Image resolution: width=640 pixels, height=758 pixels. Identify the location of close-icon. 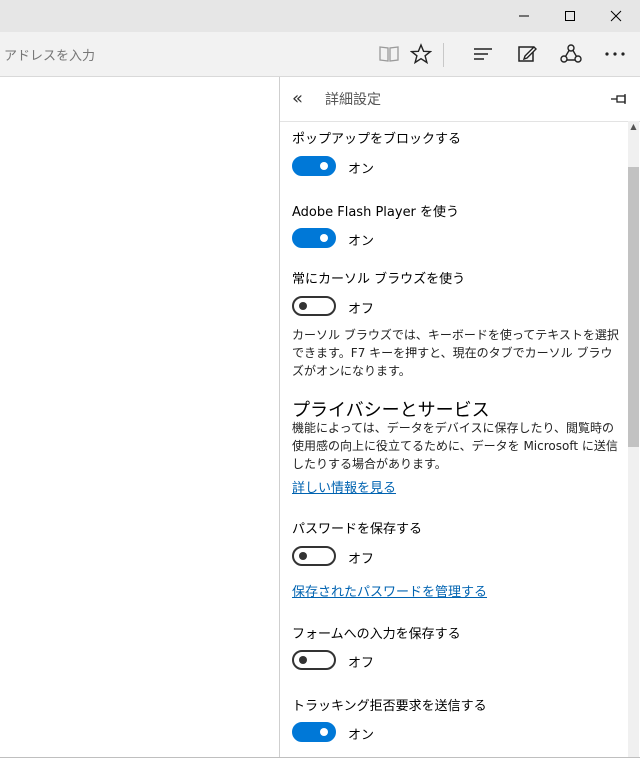
(616, 16).